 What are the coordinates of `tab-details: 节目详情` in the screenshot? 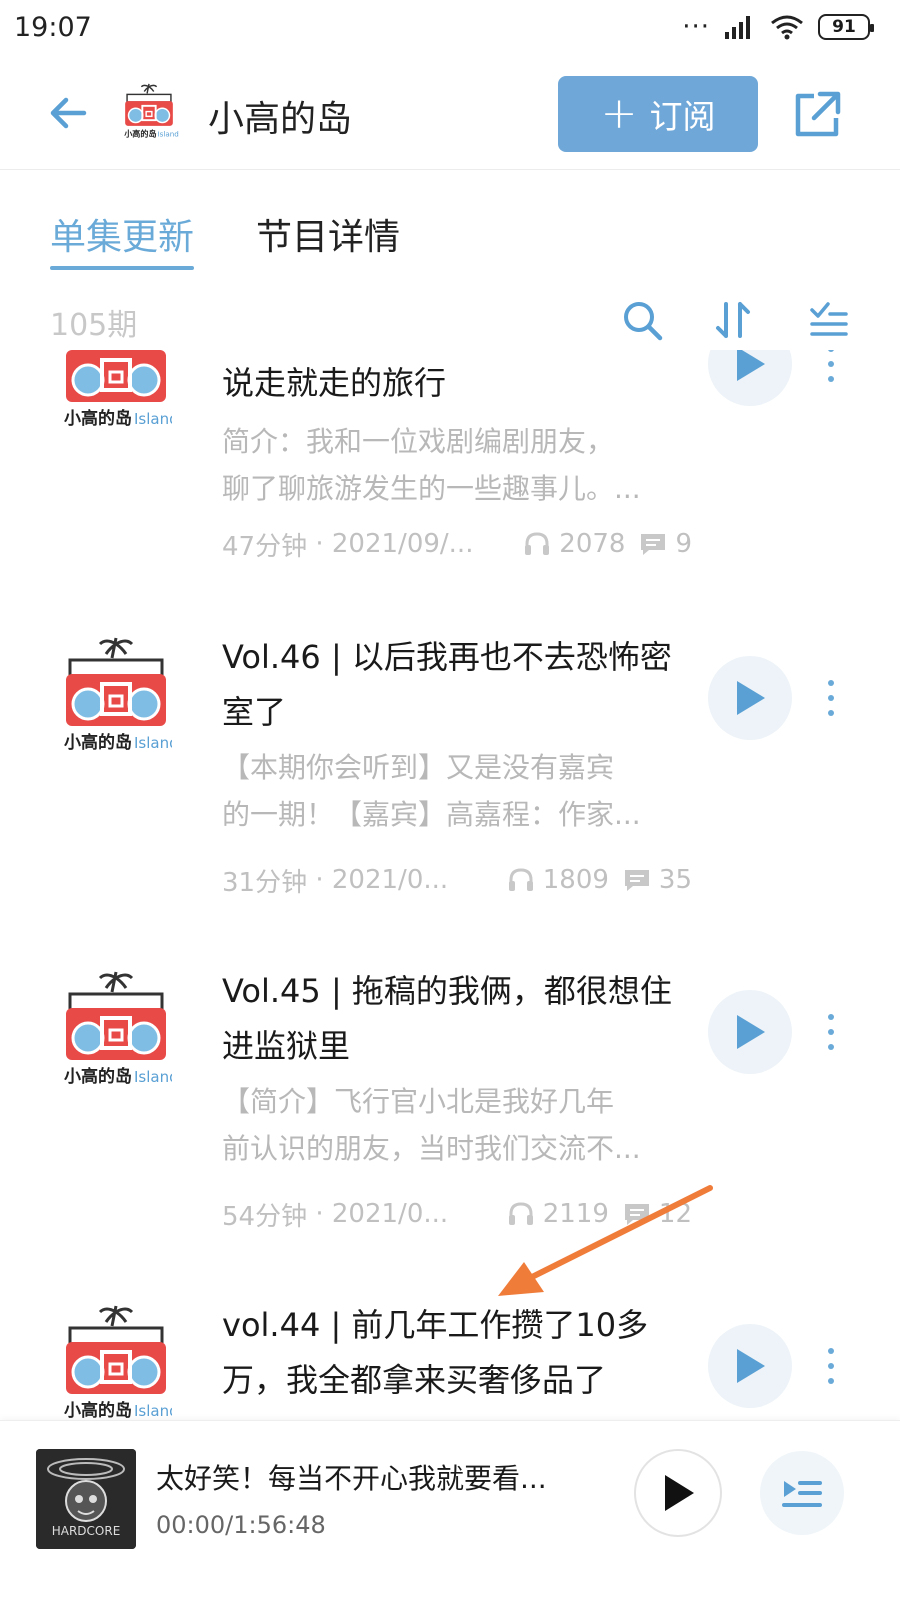 It's located at (328, 235).